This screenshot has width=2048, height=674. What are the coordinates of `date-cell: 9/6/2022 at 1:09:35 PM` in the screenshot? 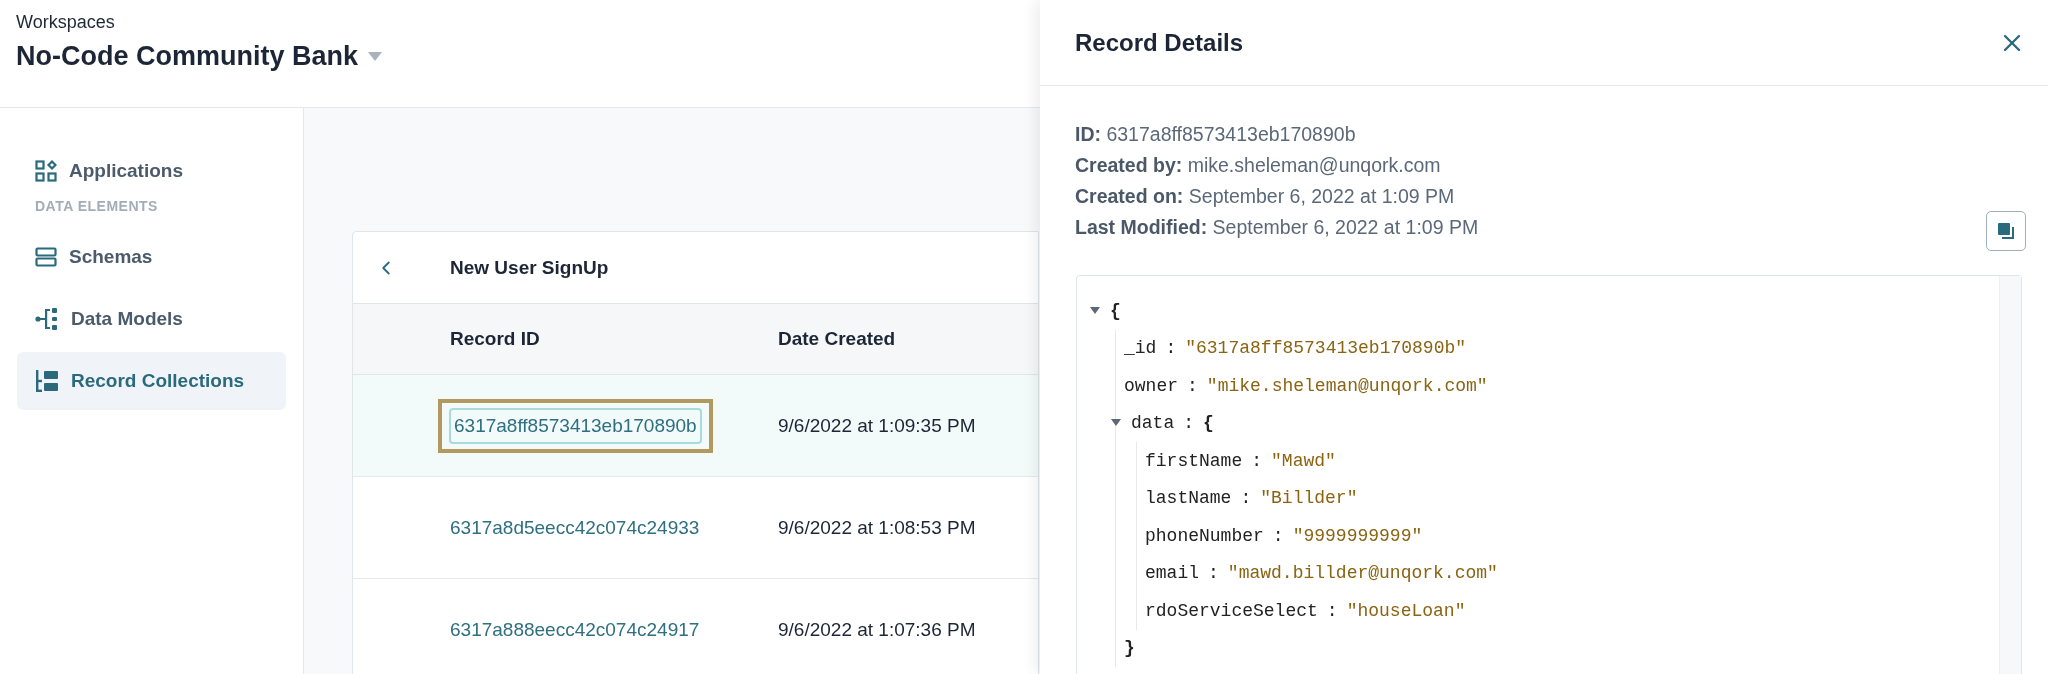 It's located at (877, 425).